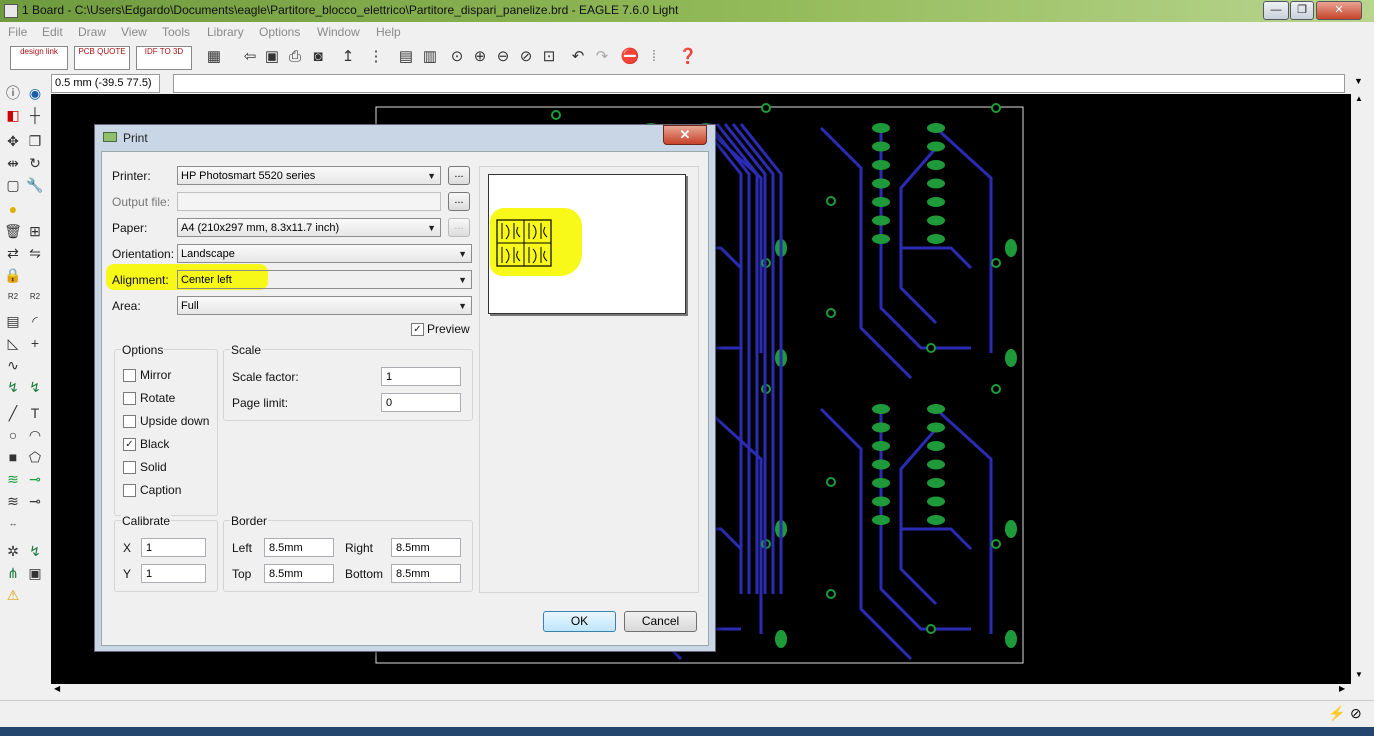 The image size is (1374, 736). What do you see at coordinates (173, 573) in the screenshot?
I see `calibrate-y-field: 1` at bounding box center [173, 573].